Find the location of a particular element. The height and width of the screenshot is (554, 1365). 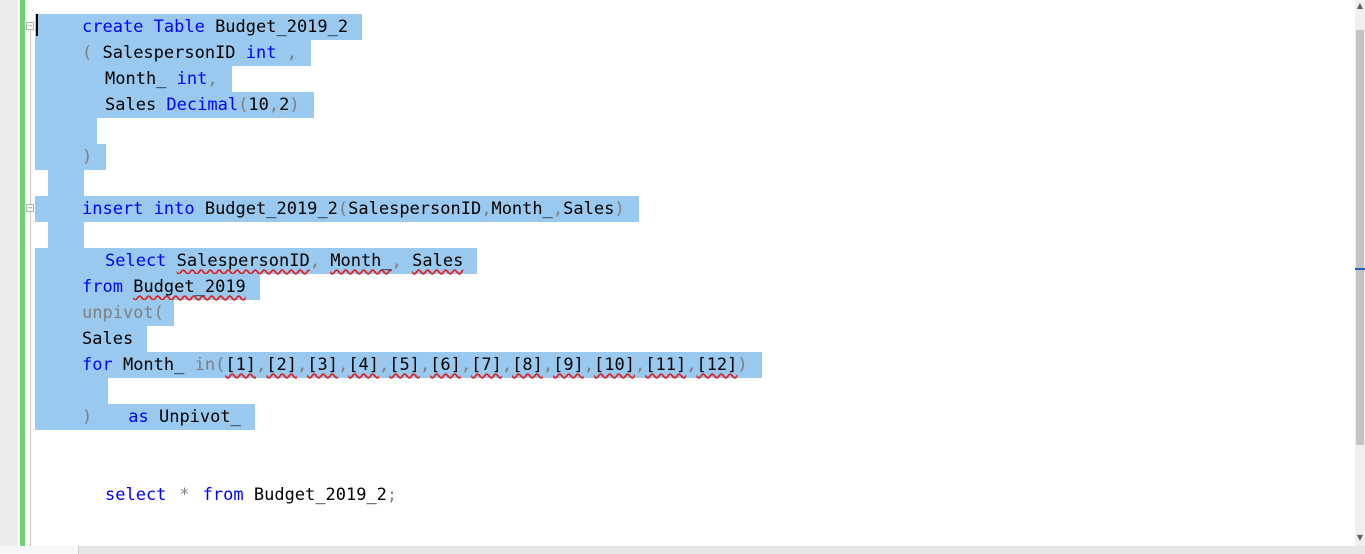

keyword: Select is located at coordinates (136, 261).